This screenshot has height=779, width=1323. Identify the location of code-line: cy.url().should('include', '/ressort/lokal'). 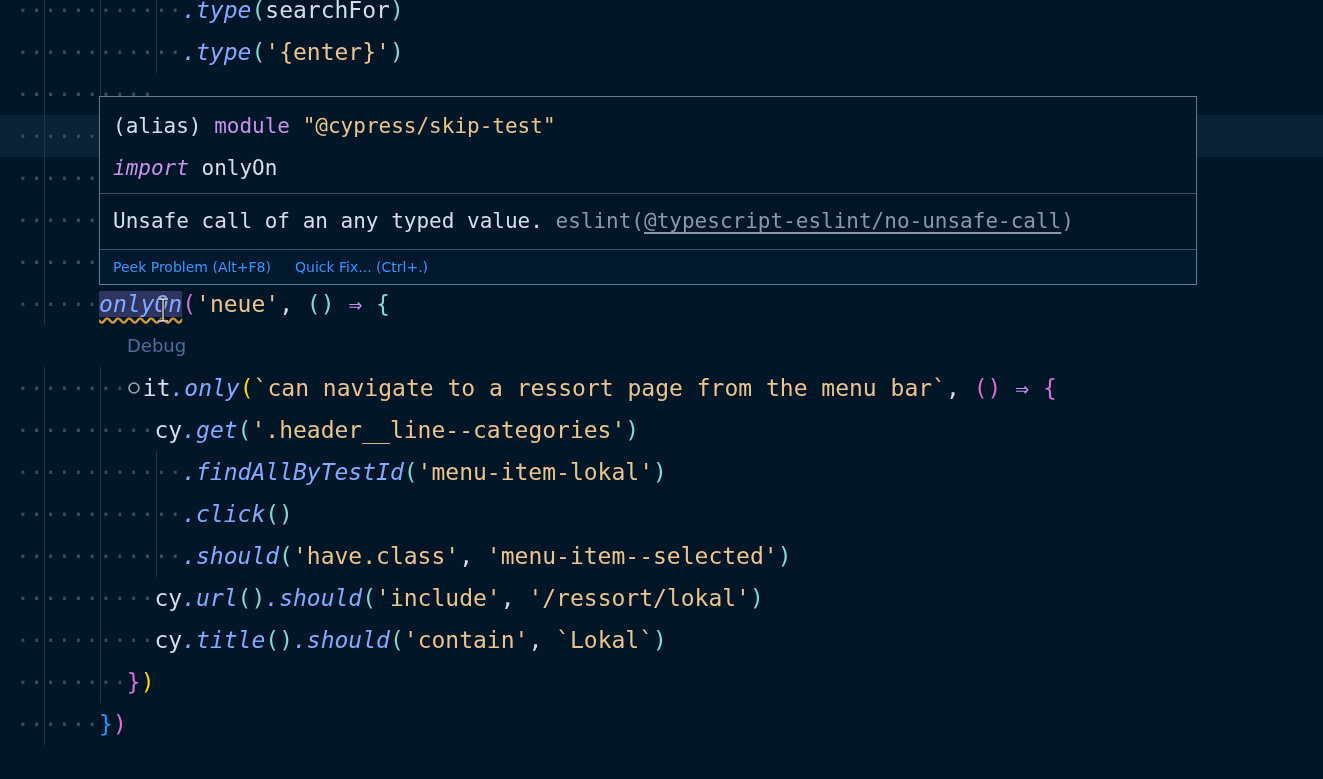
(459, 598).